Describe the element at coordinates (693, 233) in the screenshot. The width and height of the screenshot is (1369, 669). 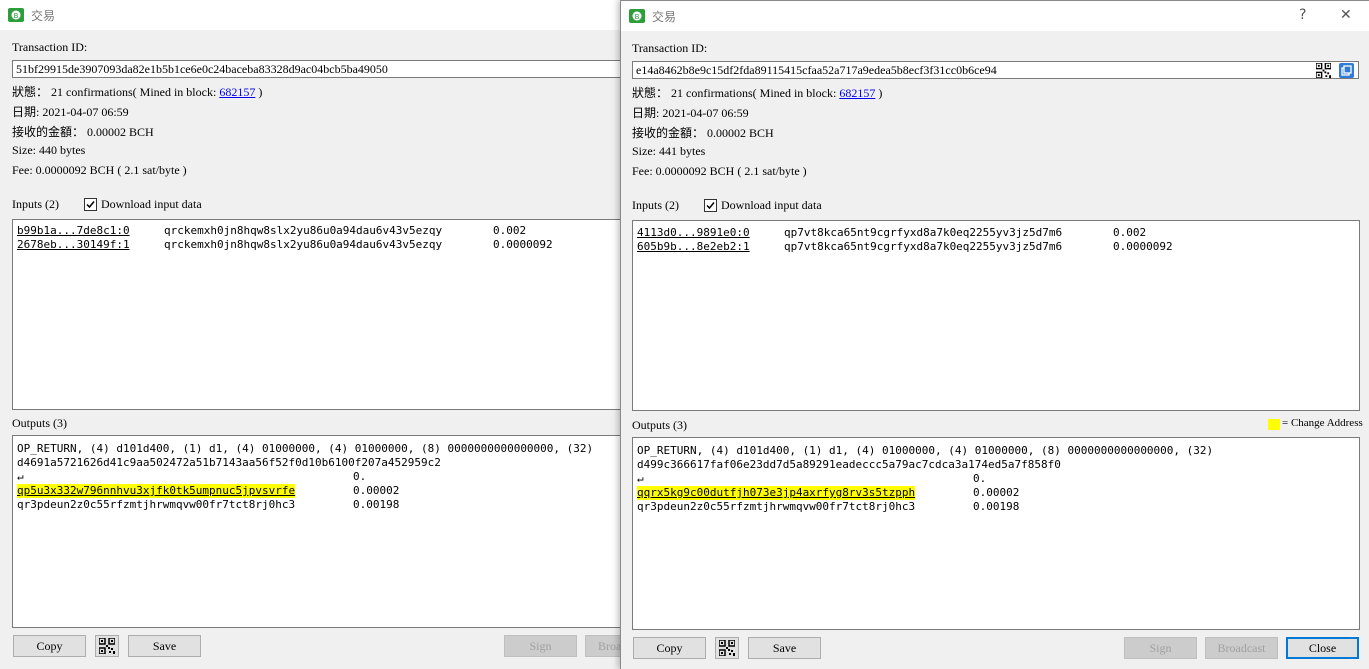
I see `input-outpoint-link: 4113d0...9891e0:0` at that location.